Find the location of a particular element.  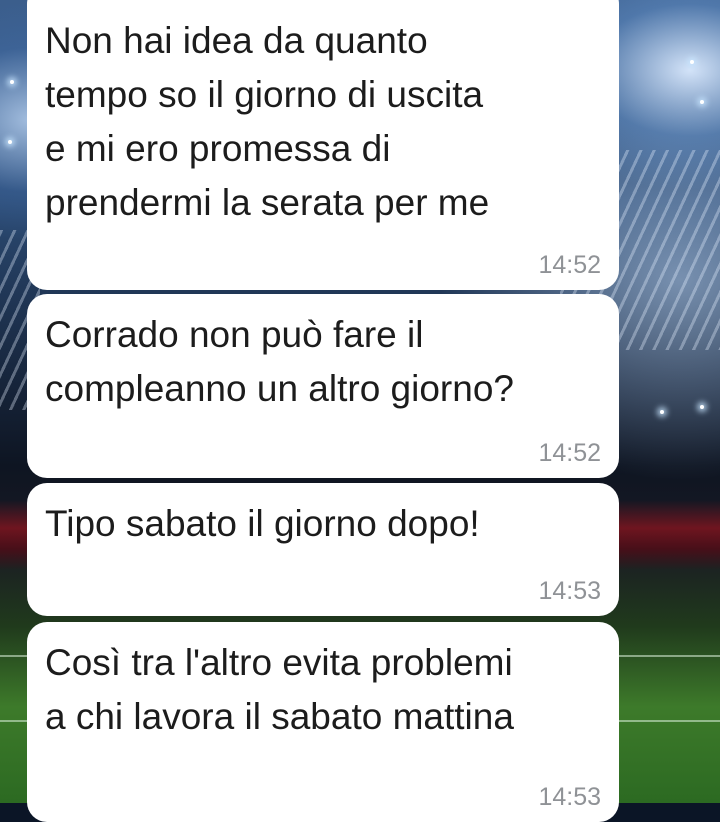

message-text: Tipo sabato il giorno dopo! is located at coordinates (262, 523).